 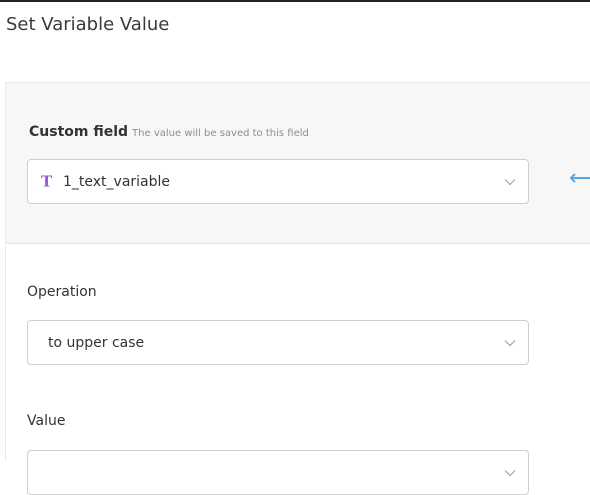 What do you see at coordinates (62, 292) in the screenshot?
I see `operation-label: Operation` at bounding box center [62, 292].